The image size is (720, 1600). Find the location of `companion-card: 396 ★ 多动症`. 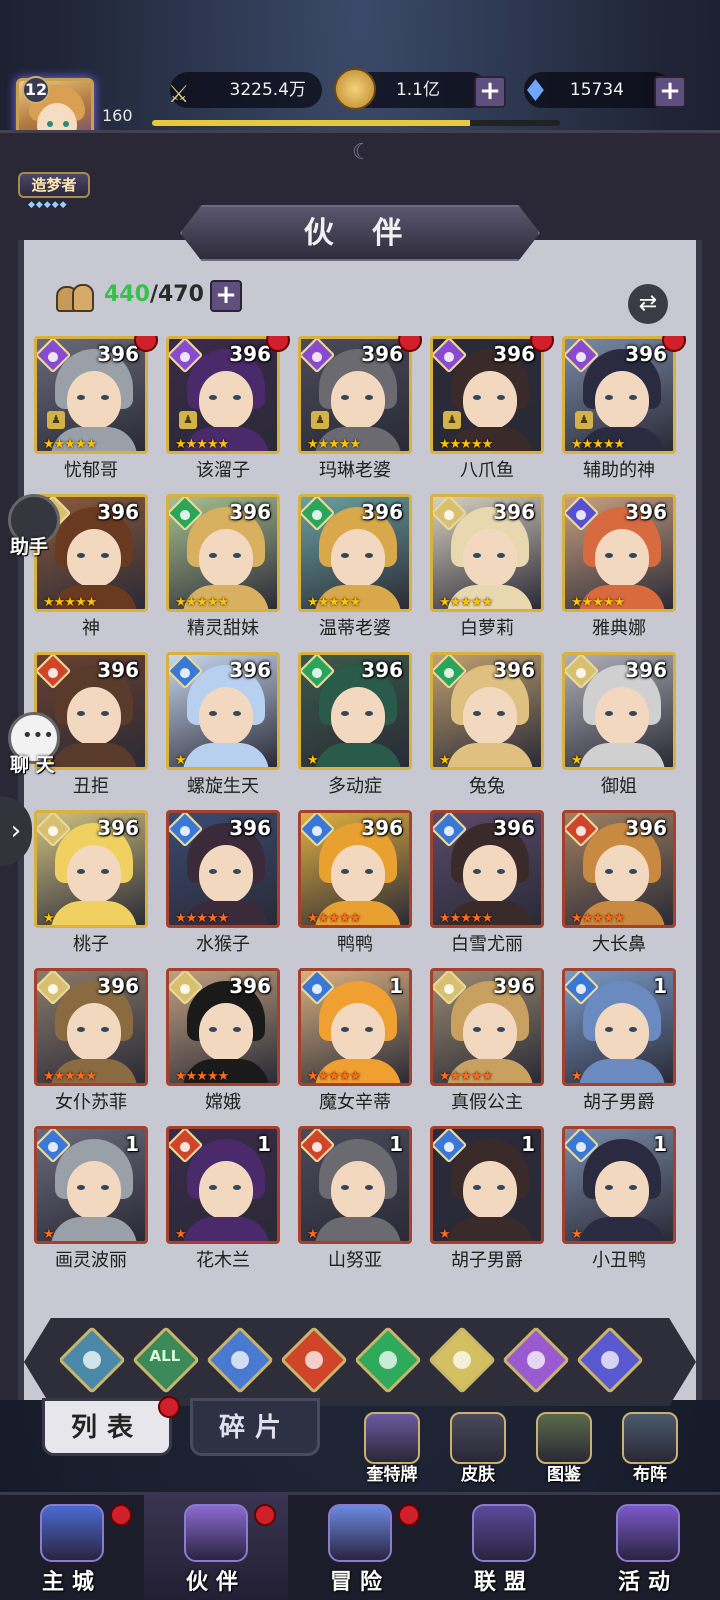

companion-card: 396 ★ 多动症 is located at coordinates (355, 726).